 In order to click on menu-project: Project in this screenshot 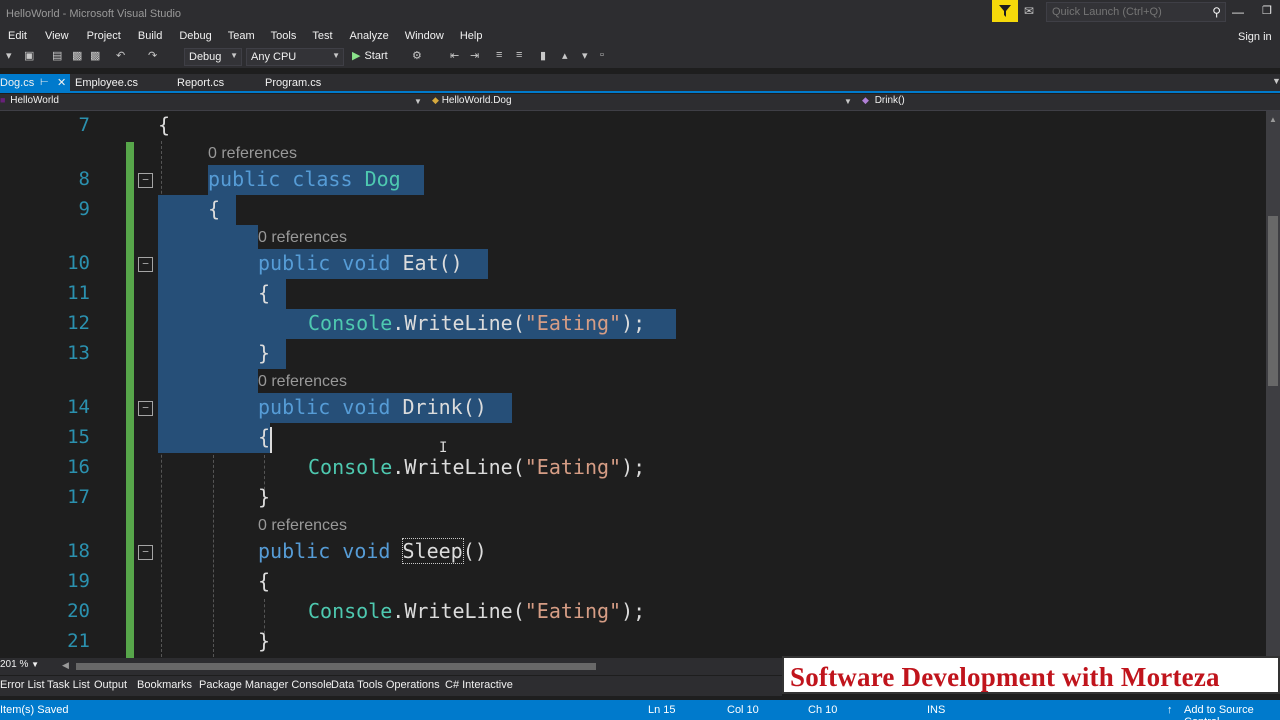, I will do `click(104, 37)`.